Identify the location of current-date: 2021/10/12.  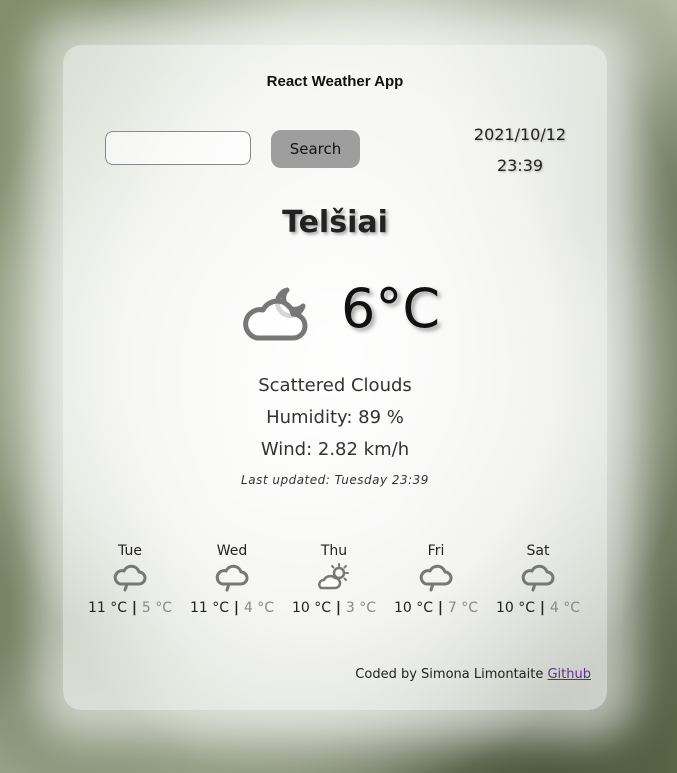
(520, 134).